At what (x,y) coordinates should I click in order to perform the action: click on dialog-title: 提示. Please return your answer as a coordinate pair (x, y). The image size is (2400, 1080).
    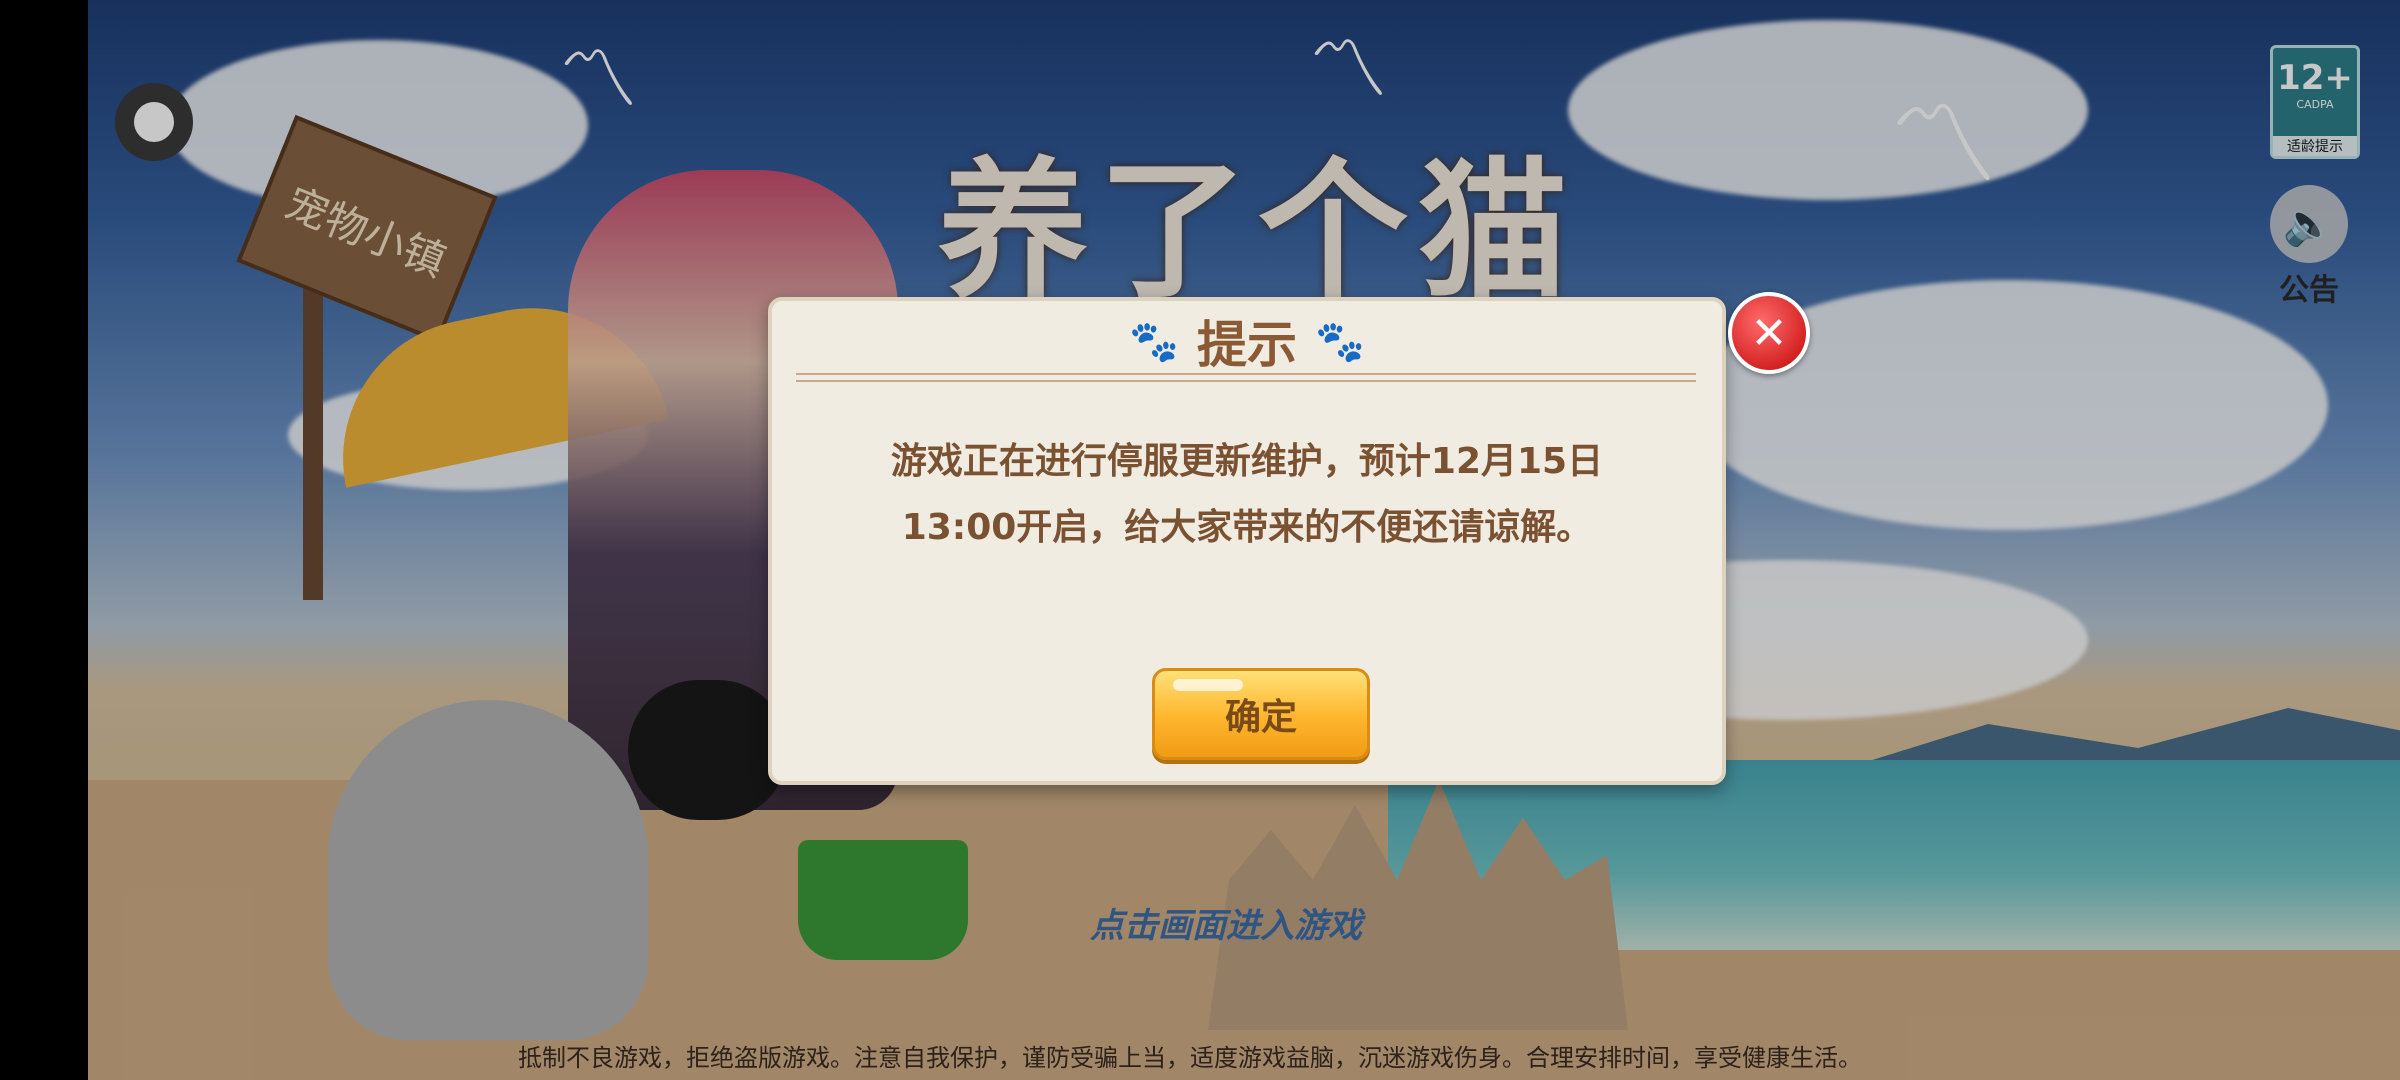
    Looking at the image, I should click on (1247, 345).